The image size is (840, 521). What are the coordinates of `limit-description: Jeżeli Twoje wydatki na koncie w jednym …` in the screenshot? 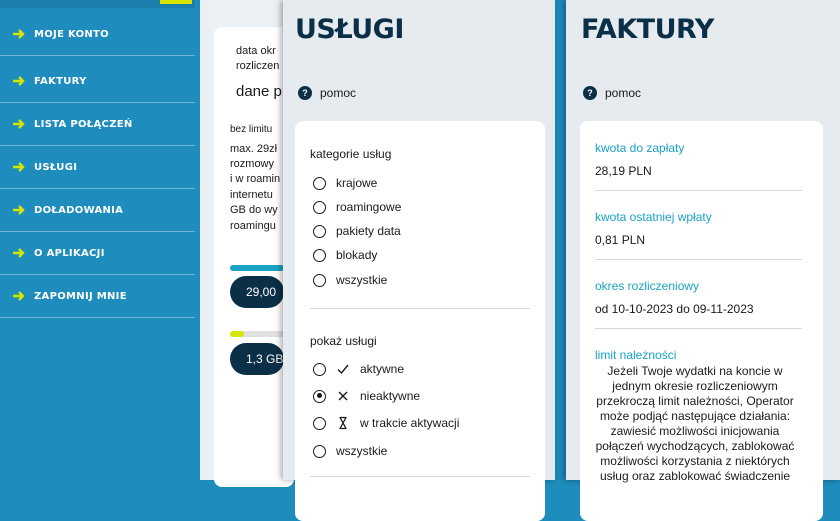 It's located at (695, 424).